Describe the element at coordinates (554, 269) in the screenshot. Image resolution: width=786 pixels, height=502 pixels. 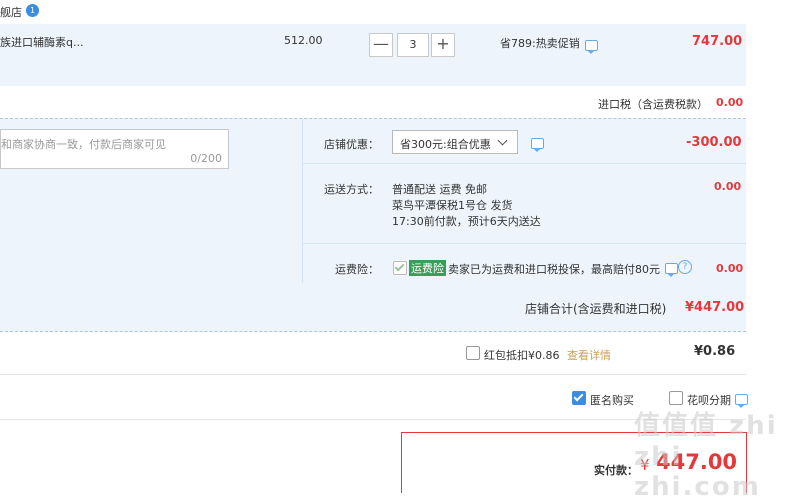
I see `freight-insurance-text: 卖家已为运费和进口税投保，最高赔付80元` at that location.